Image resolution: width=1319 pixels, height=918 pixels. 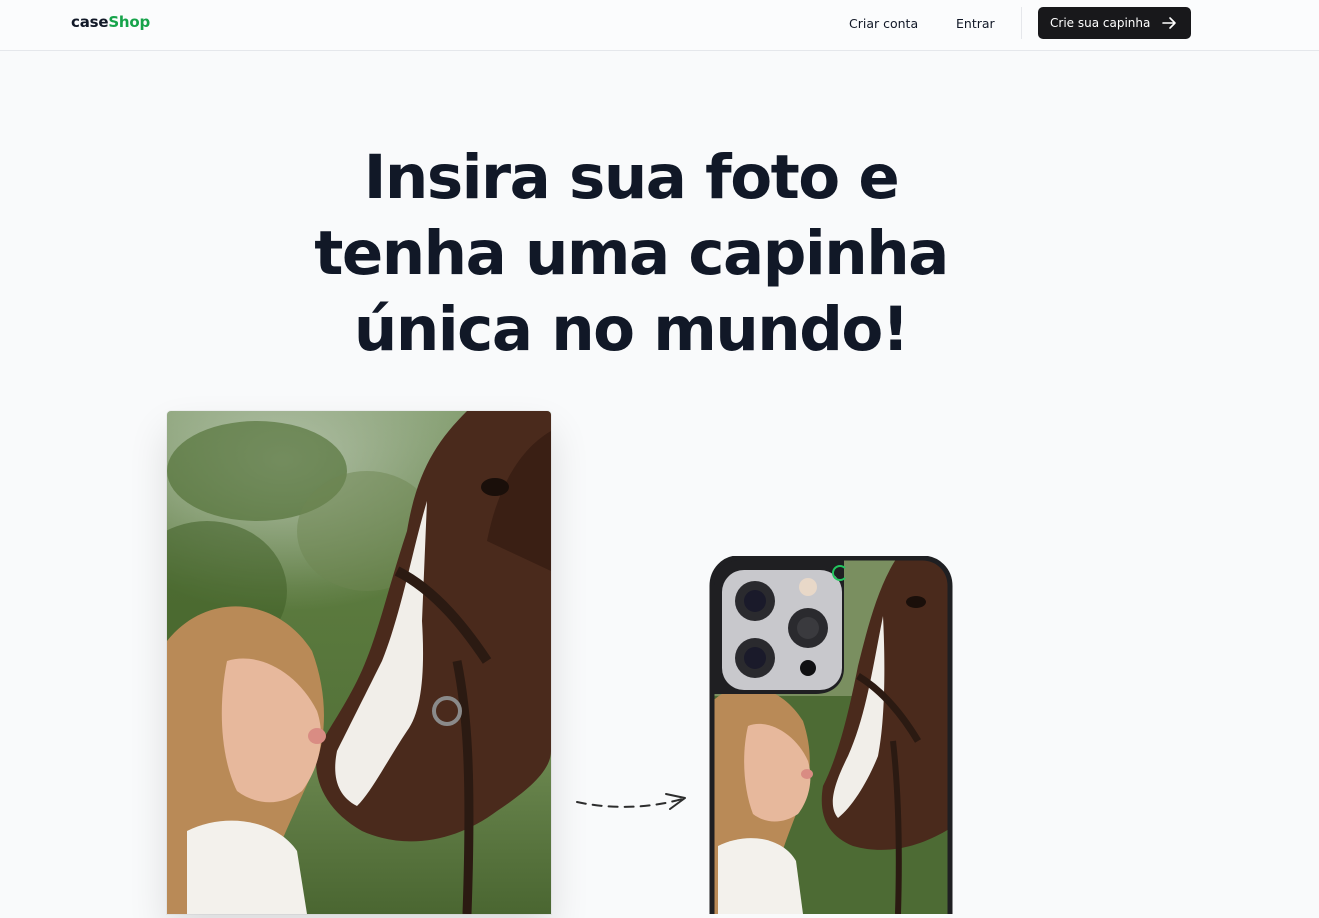 What do you see at coordinates (631, 329) in the screenshot?
I see `headline-line-3: única no mundo!` at bounding box center [631, 329].